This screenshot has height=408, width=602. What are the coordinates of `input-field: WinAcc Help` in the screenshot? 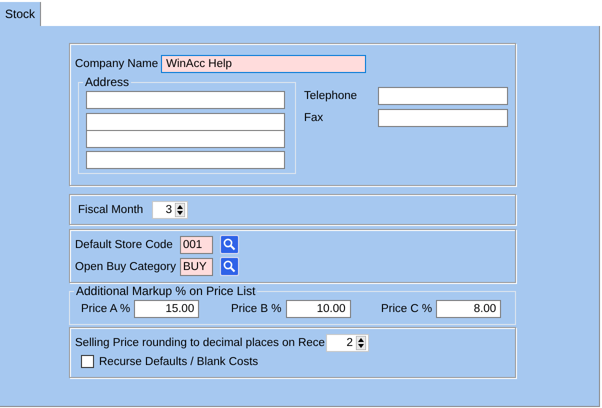 It's located at (263, 64).